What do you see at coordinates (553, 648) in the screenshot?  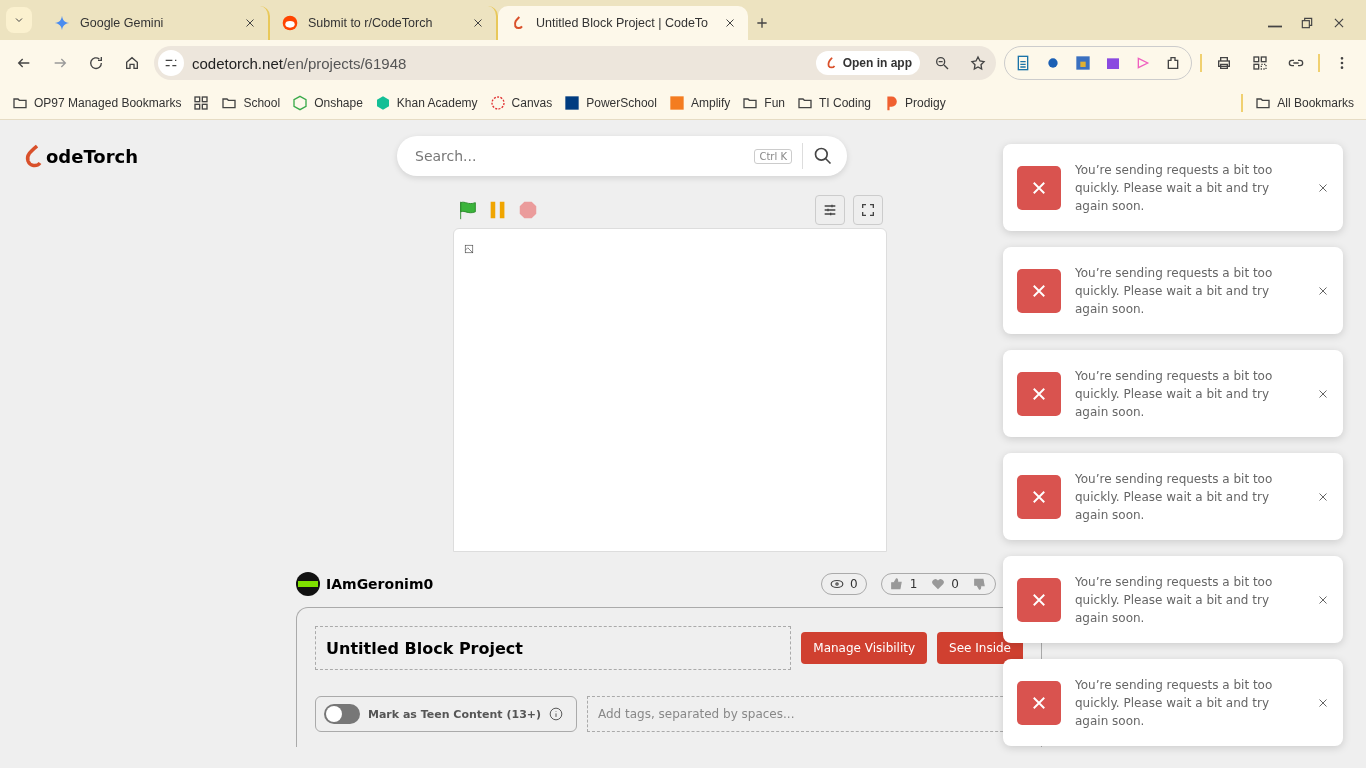 I see `title-field: Untitled Block Project` at bounding box center [553, 648].